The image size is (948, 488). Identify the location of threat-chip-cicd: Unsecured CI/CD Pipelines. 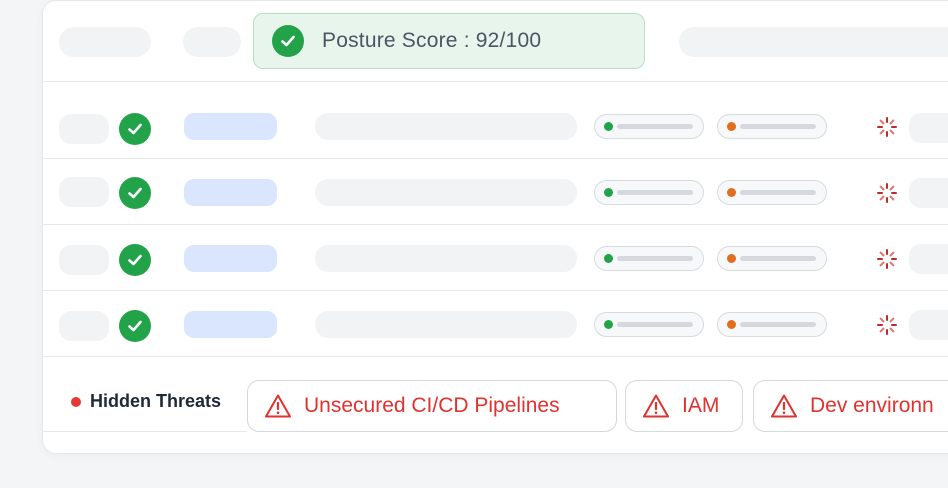
(432, 406).